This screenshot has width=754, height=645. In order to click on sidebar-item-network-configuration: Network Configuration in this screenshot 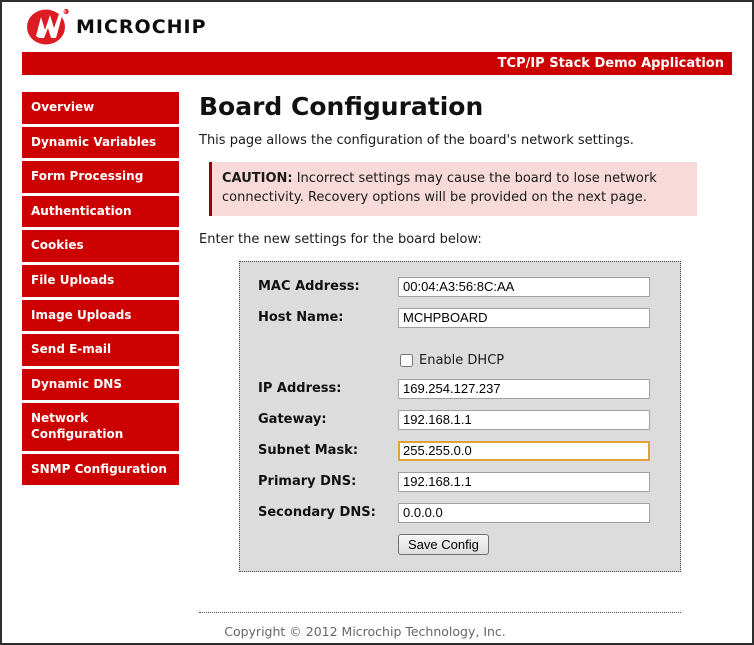, I will do `click(100, 427)`.